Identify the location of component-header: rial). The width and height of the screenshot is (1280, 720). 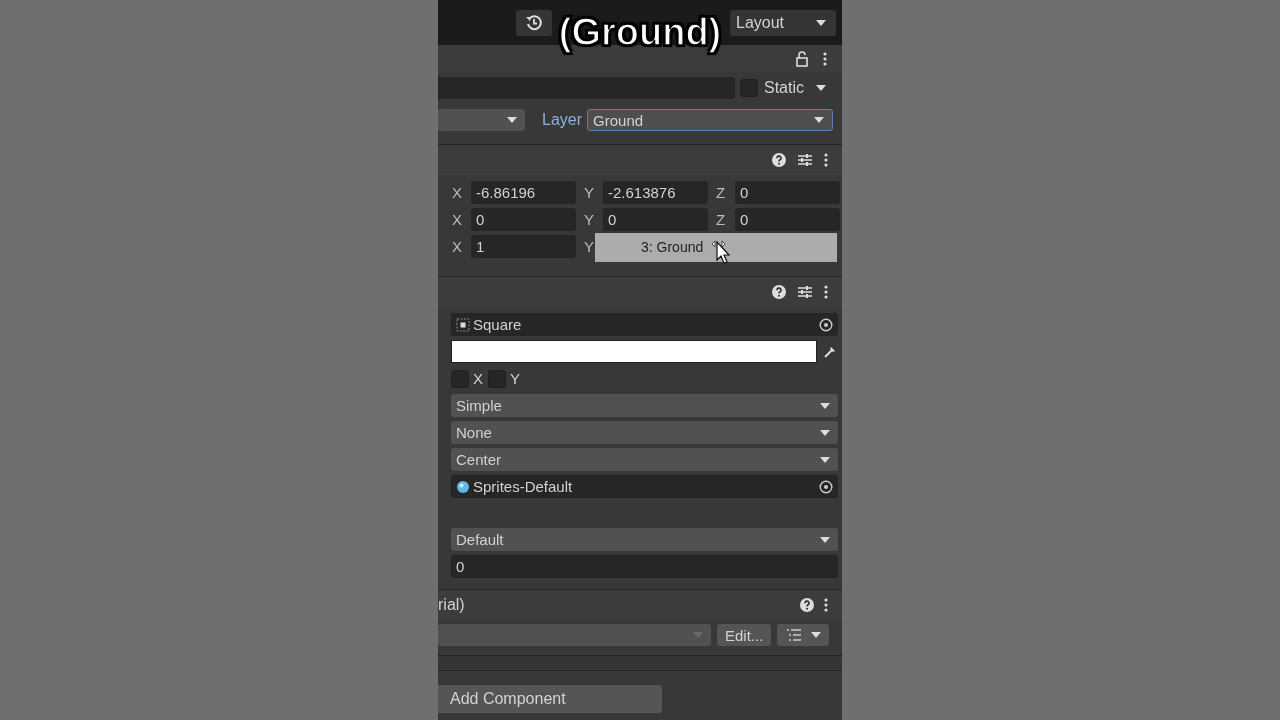
(640, 604).